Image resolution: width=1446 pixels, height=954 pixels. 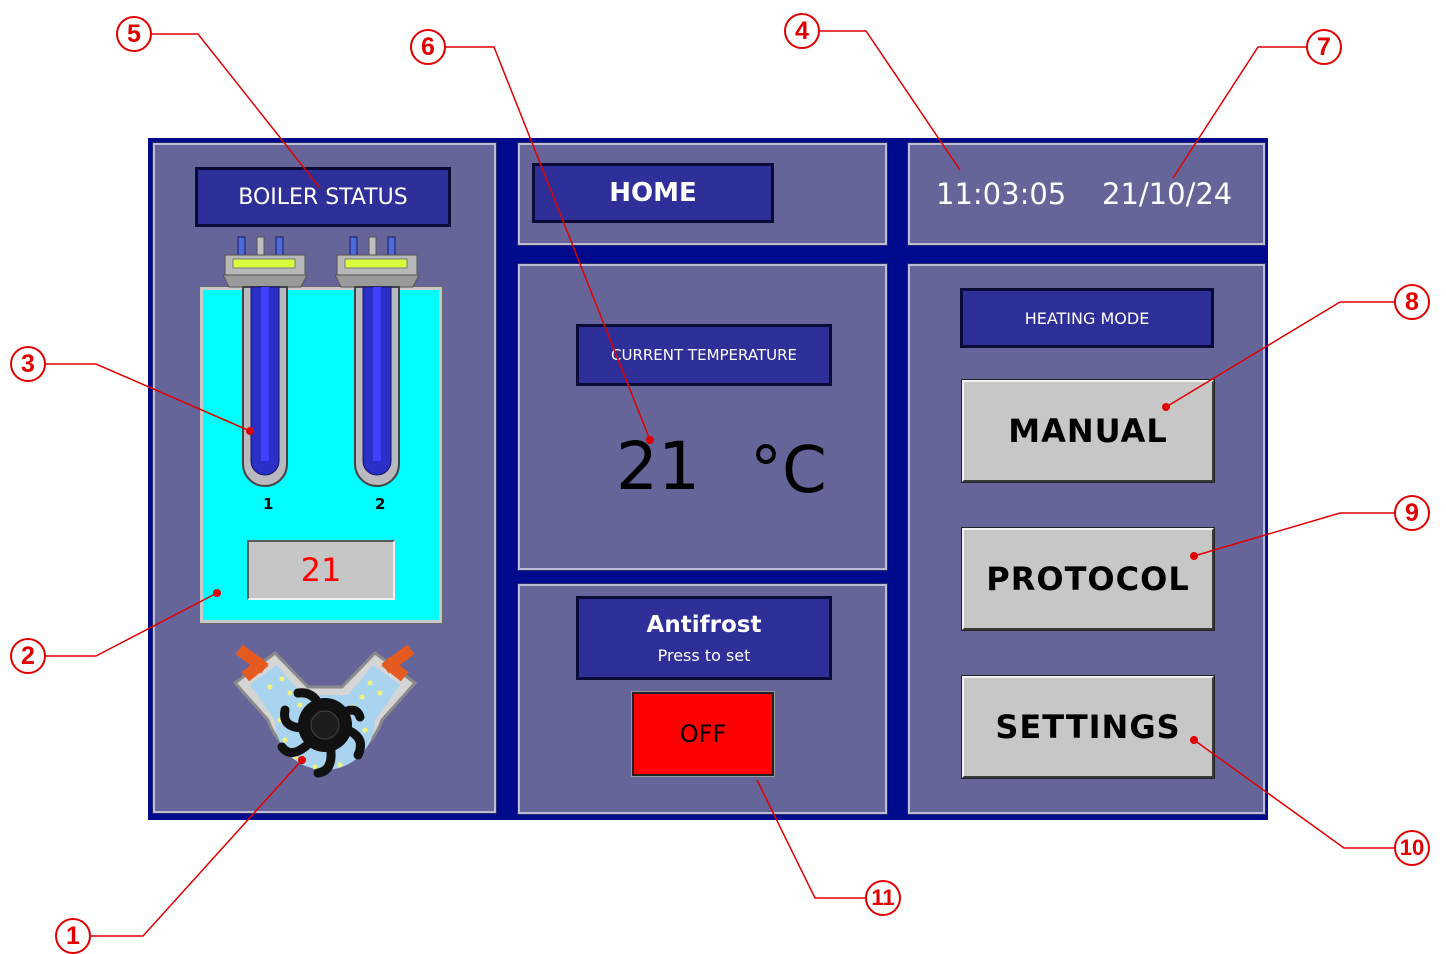 What do you see at coordinates (1412, 302) in the screenshot?
I see `callout-8: 8` at bounding box center [1412, 302].